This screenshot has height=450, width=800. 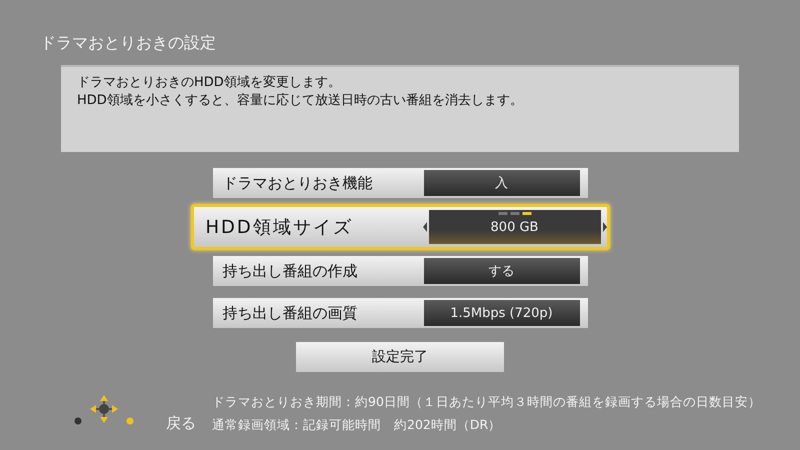 What do you see at coordinates (400, 183) in the screenshot?
I see `setting-row: ドラマおとりおき機能 入` at bounding box center [400, 183].